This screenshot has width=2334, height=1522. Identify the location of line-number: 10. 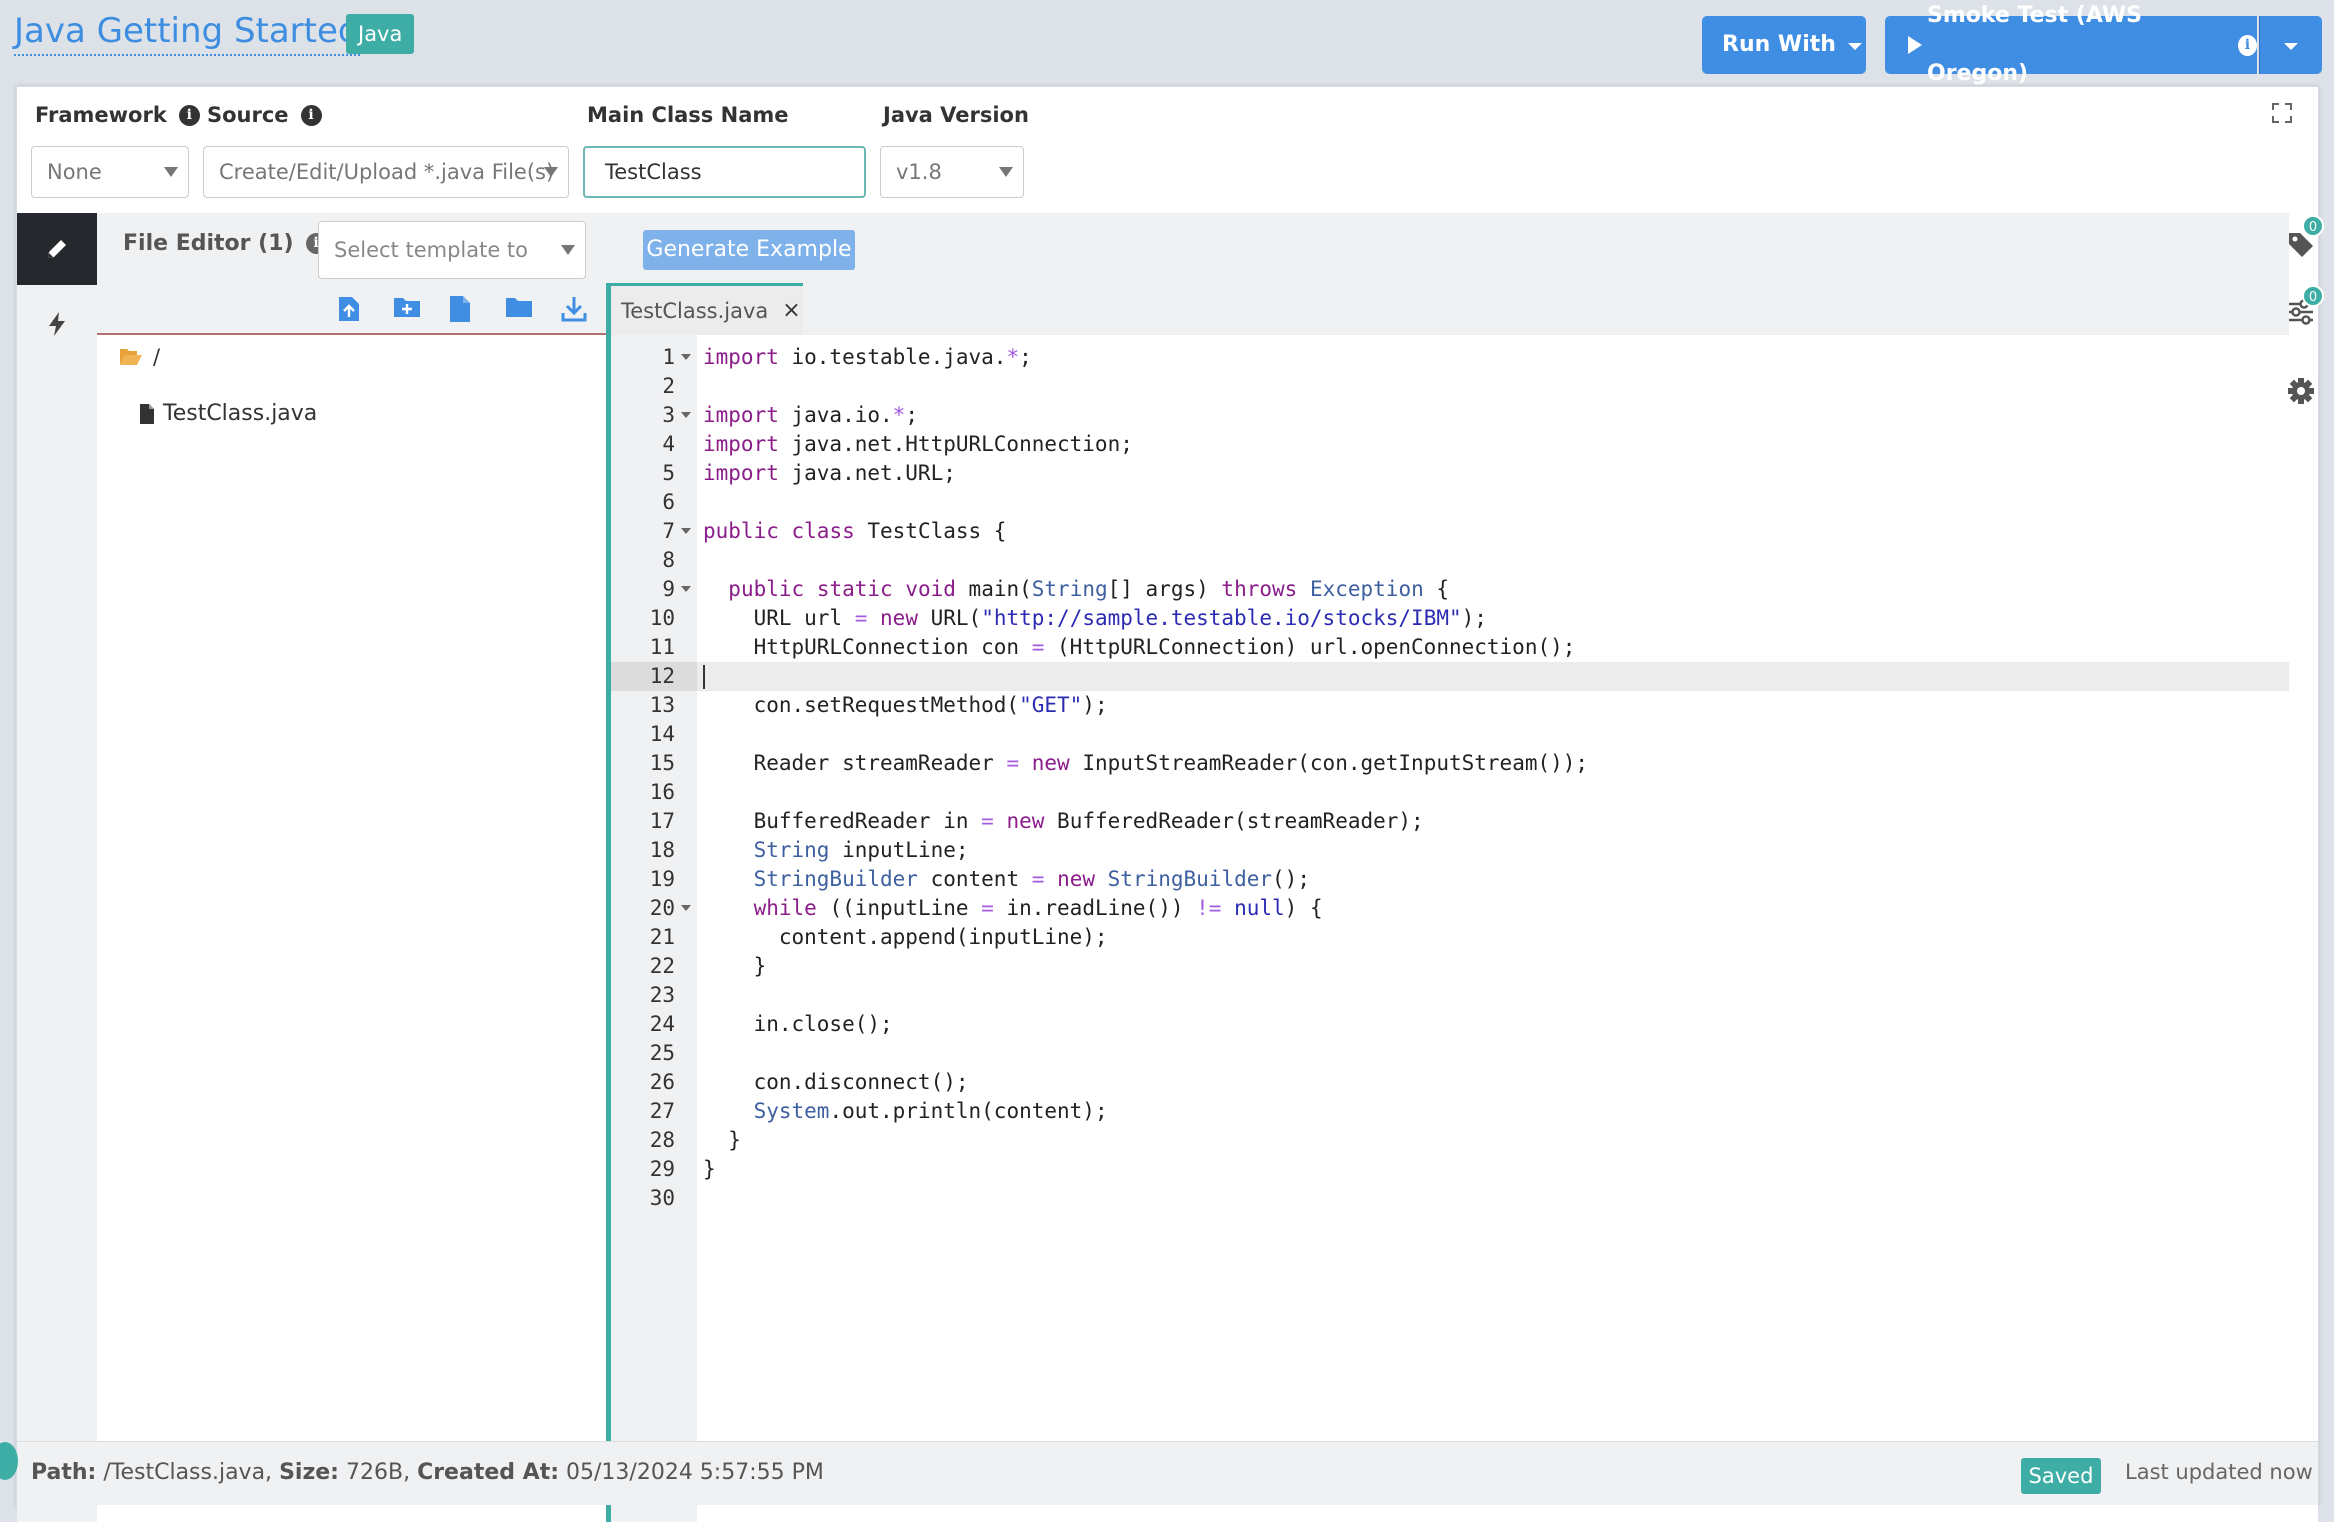
(662, 618).